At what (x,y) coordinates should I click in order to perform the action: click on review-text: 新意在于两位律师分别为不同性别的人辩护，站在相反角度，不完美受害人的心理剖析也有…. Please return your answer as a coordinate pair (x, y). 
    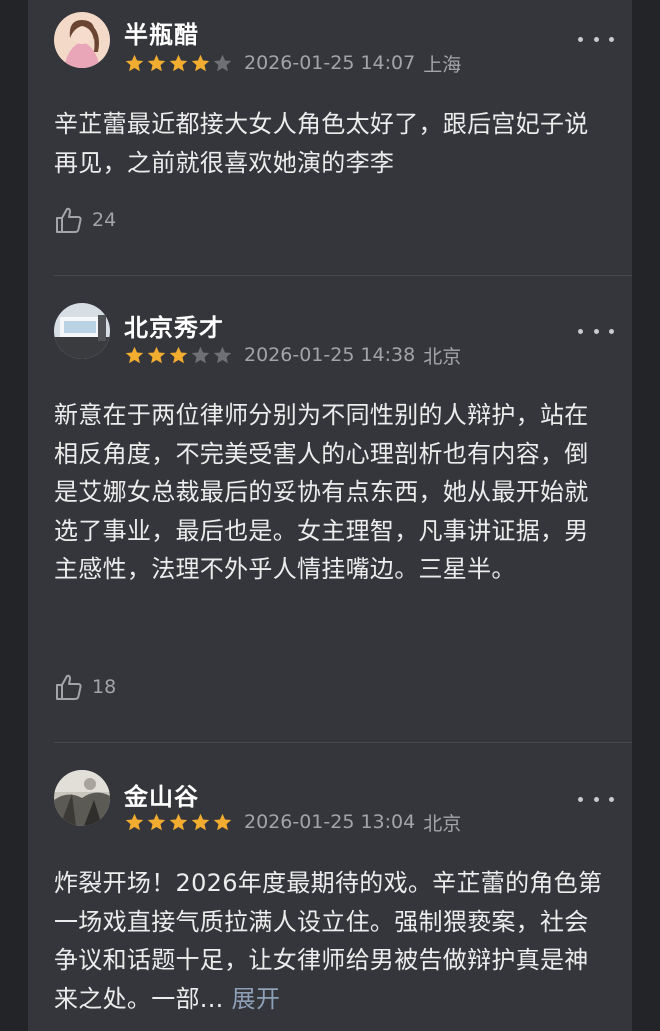
    Looking at the image, I should click on (321, 492).